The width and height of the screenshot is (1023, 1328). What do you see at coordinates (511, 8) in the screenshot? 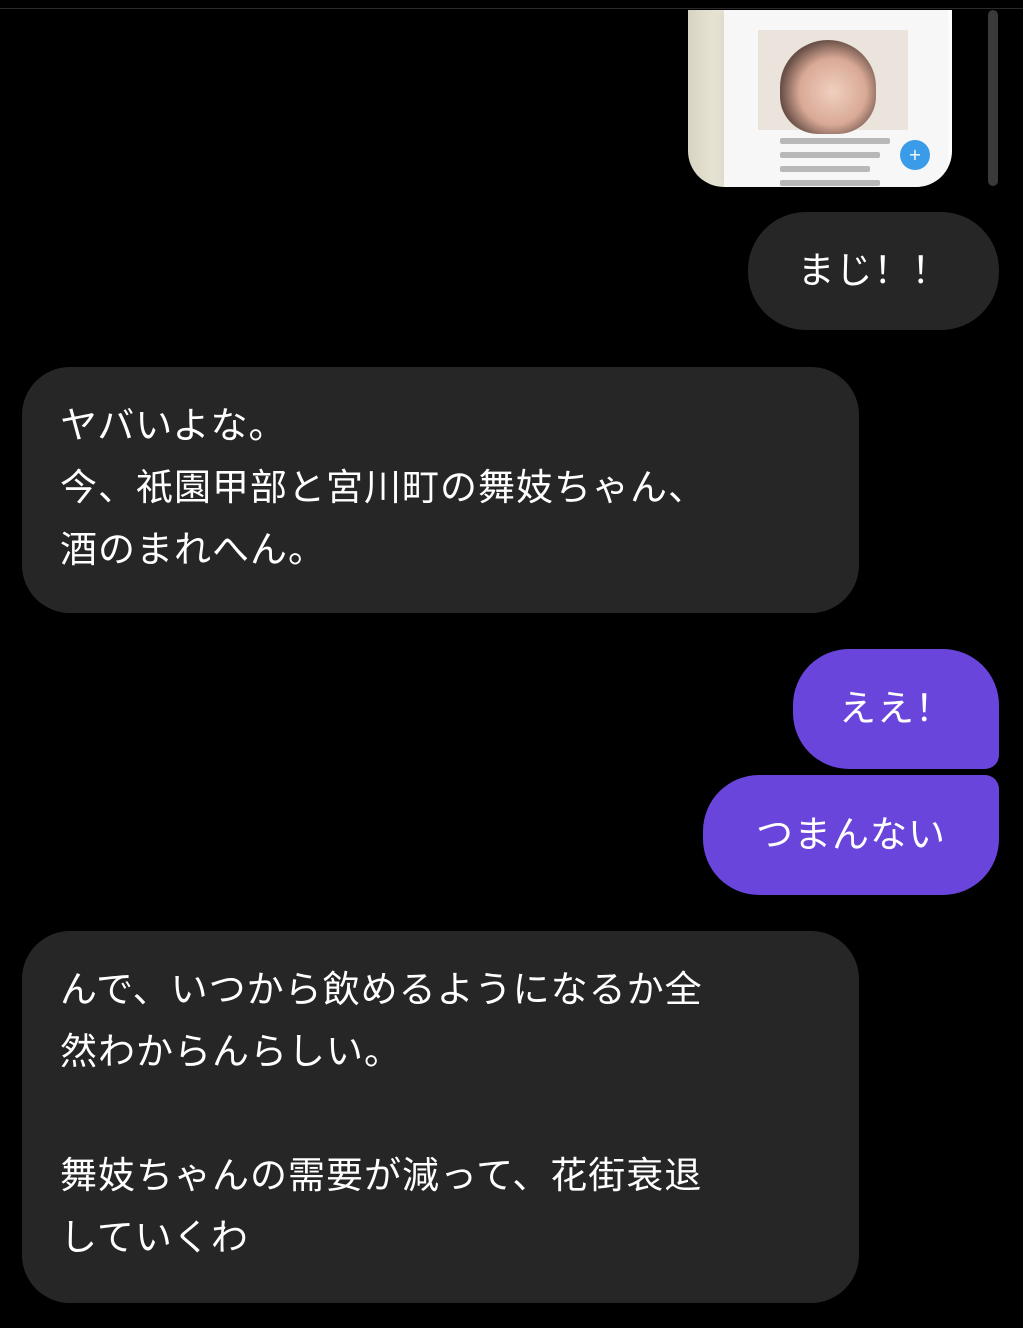
I see `top-divider` at bounding box center [511, 8].